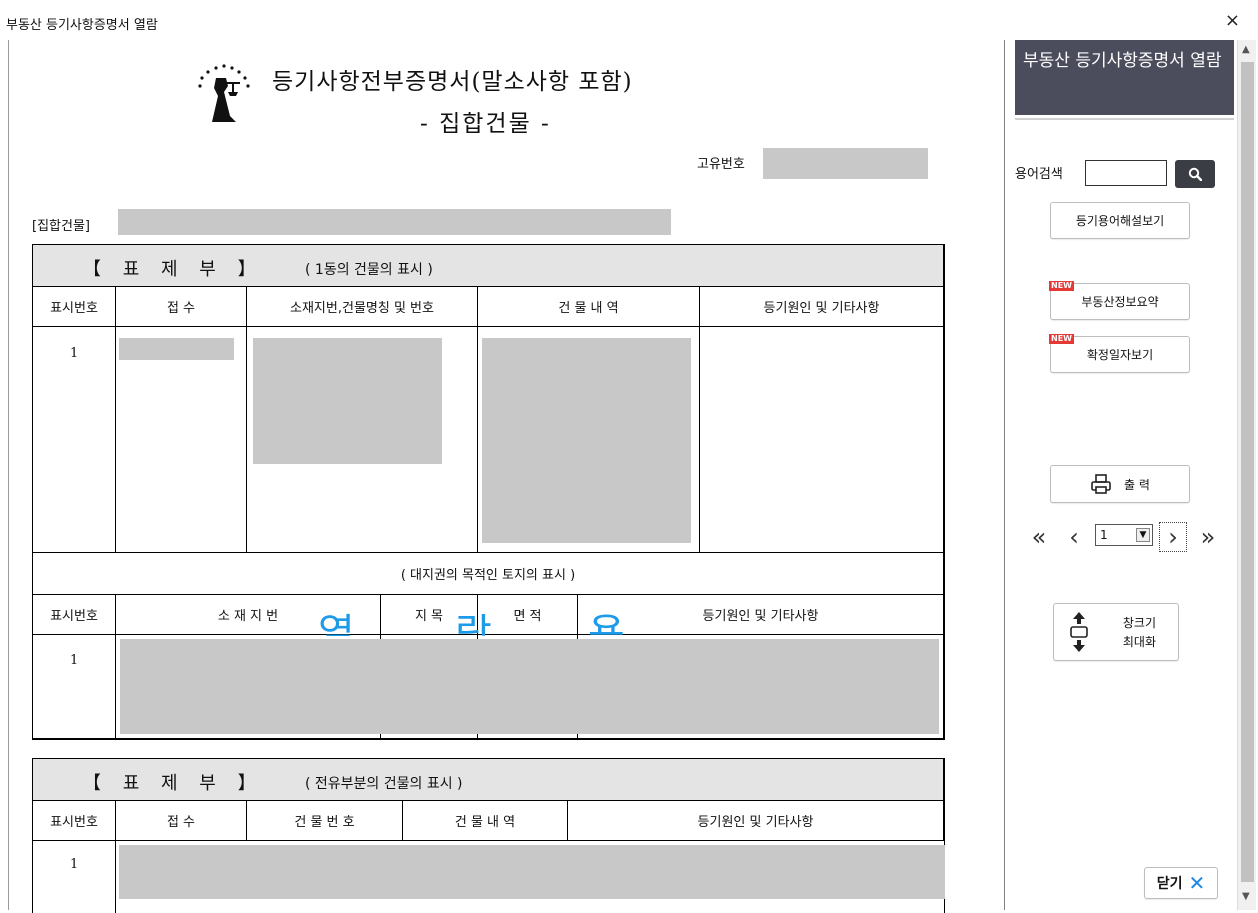 This screenshot has width=1258, height=913. Describe the element at coordinates (176, 349) in the screenshot. I see `row1-receipt-redacted` at that location.